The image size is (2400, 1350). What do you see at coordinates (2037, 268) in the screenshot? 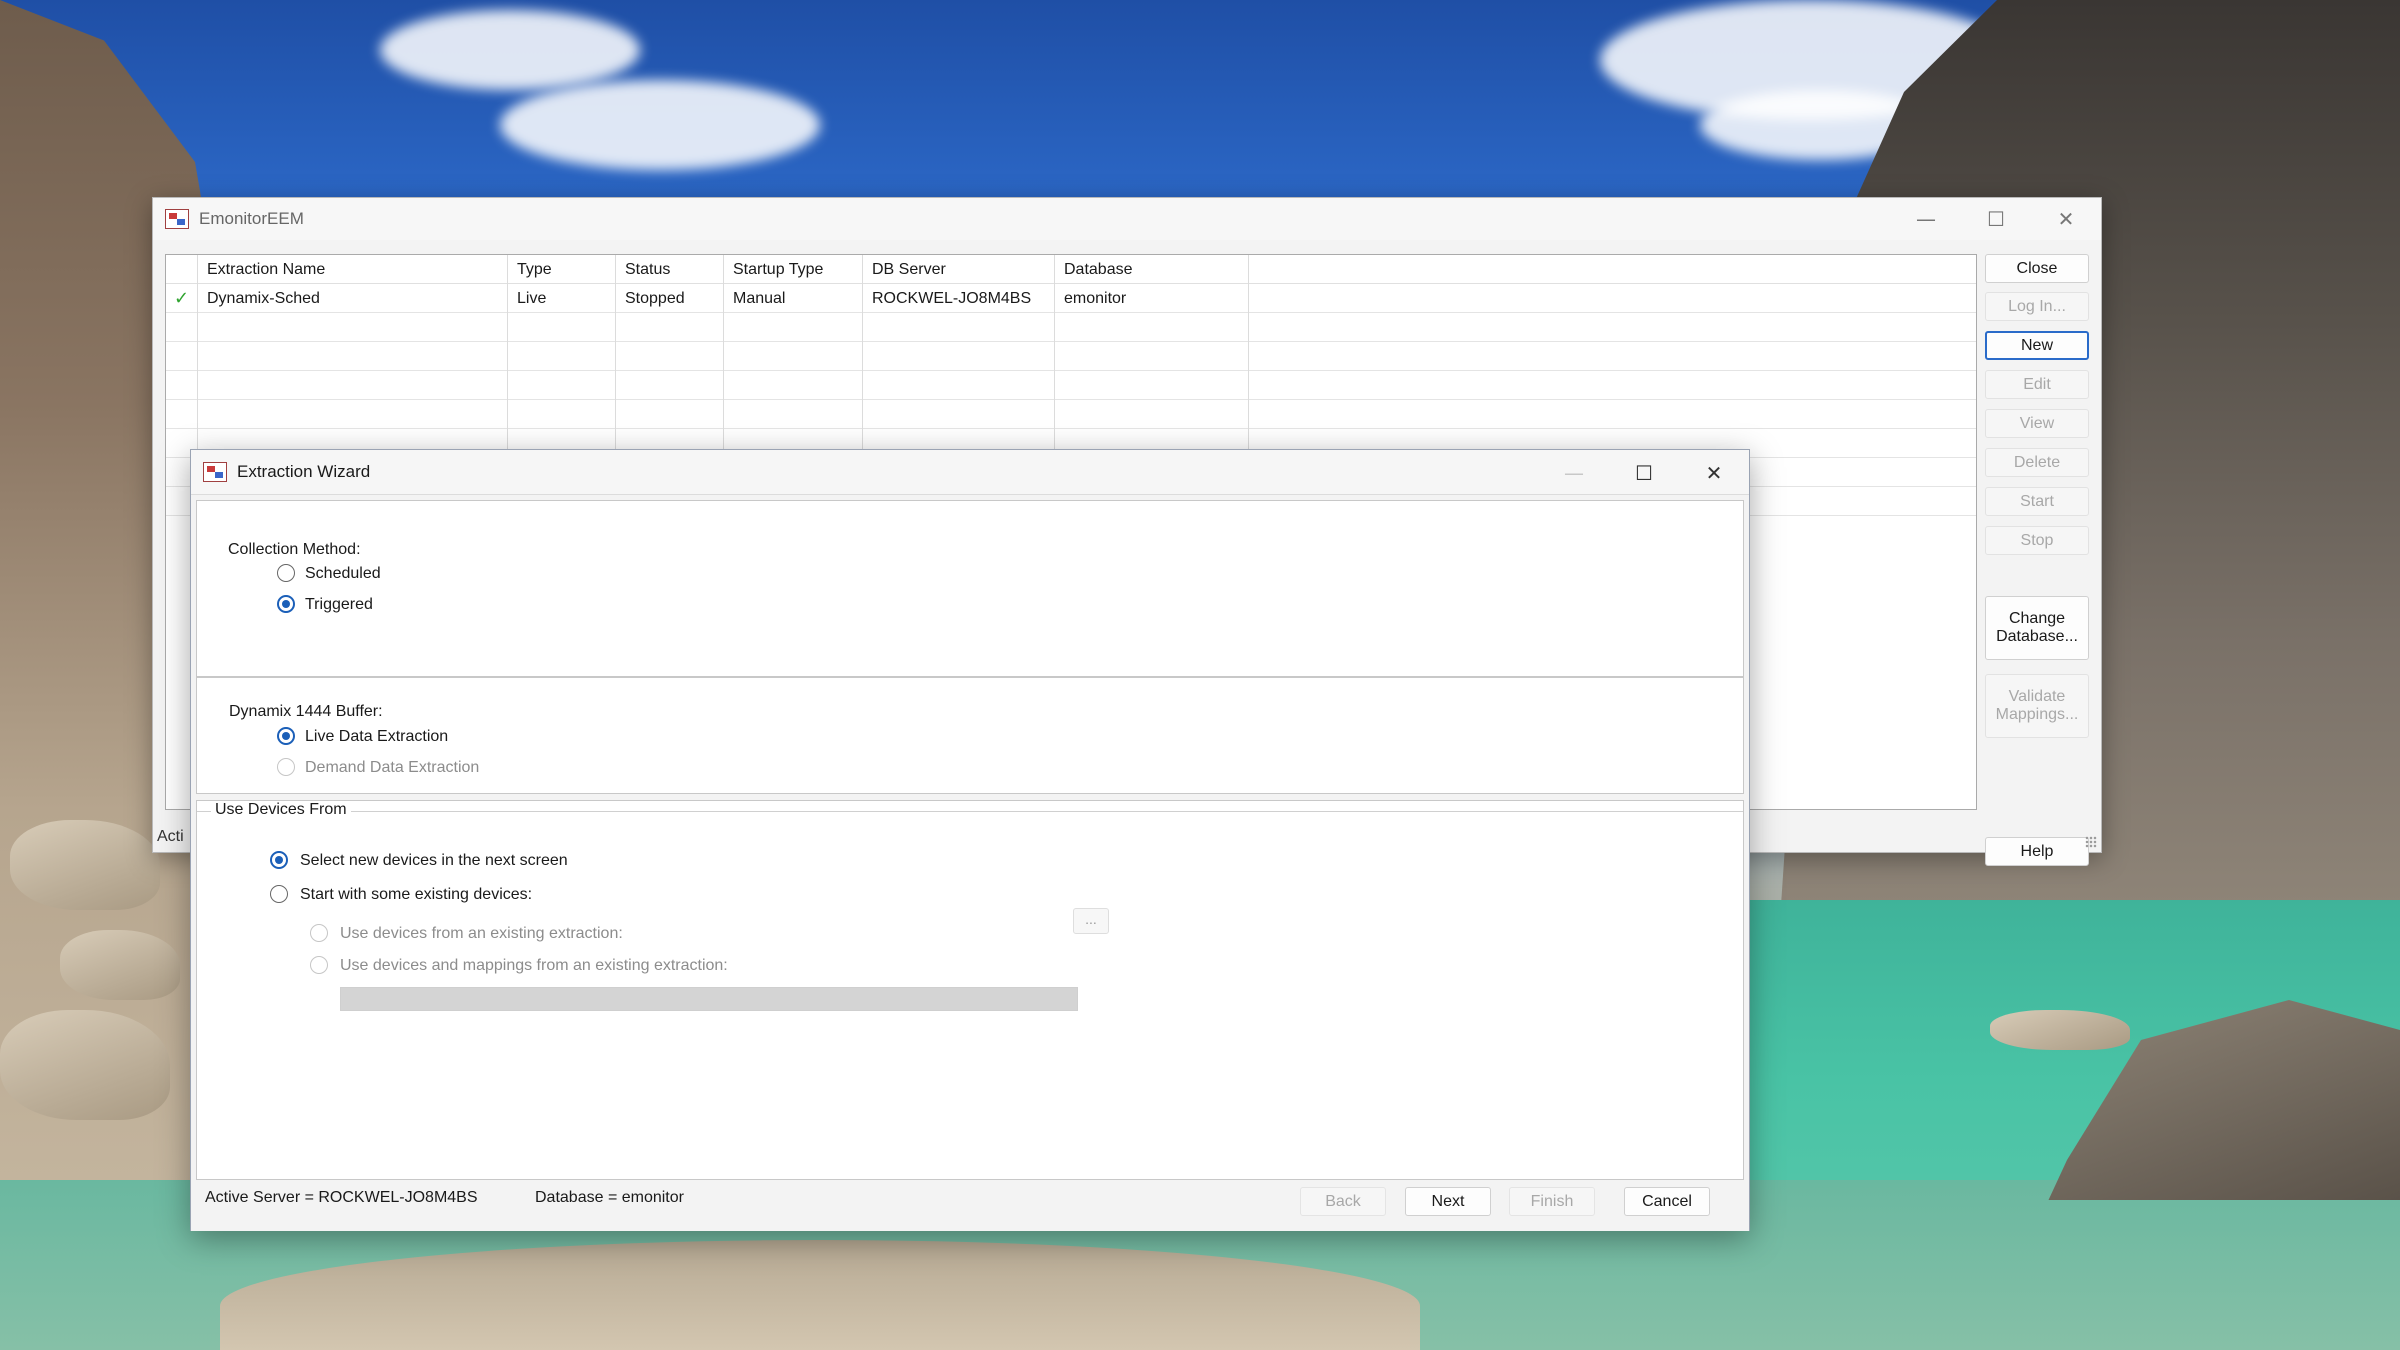
I see `close-button: Close` at bounding box center [2037, 268].